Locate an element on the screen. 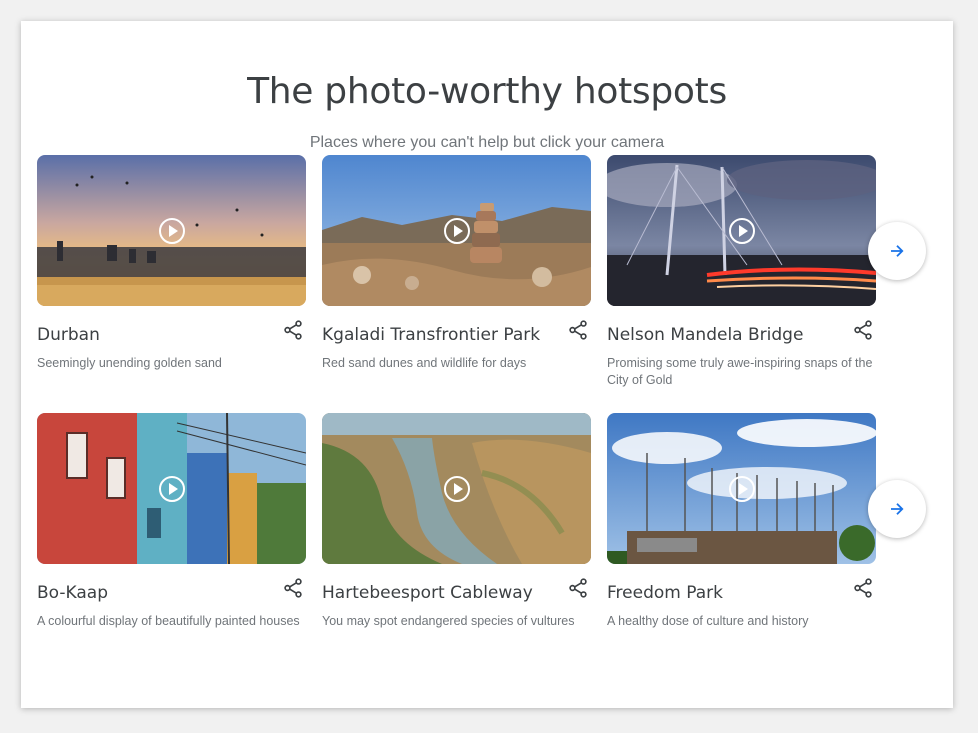 This screenshot has height=733, width=978. place-description: Red sand dunes and wildlife for days is located at coordinates (424, 363).